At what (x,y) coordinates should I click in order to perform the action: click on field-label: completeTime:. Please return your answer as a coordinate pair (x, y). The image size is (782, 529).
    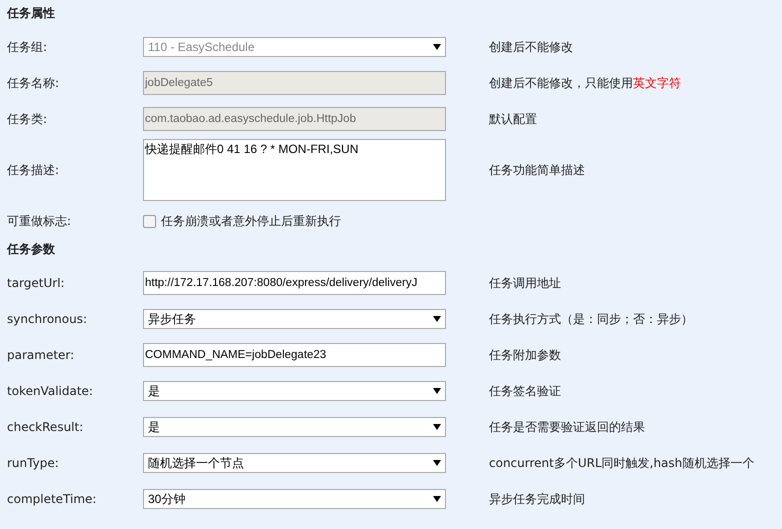
    Looking at the image, I should click on (52, 499).